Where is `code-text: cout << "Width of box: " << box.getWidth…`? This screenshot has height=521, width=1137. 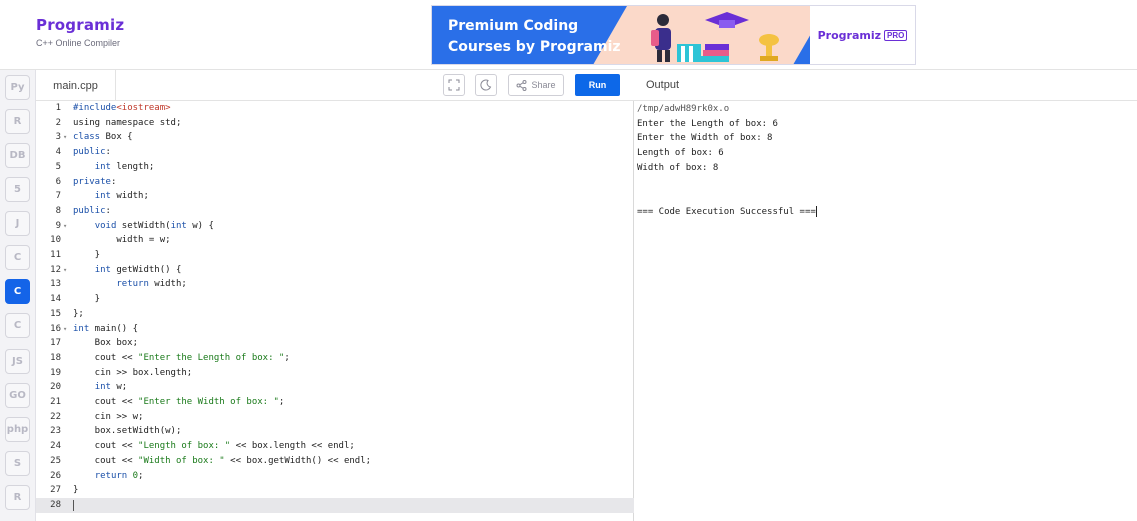
code-text: cout << "Width of box: " << box.getWidth… is located at coordinates (222, 461).